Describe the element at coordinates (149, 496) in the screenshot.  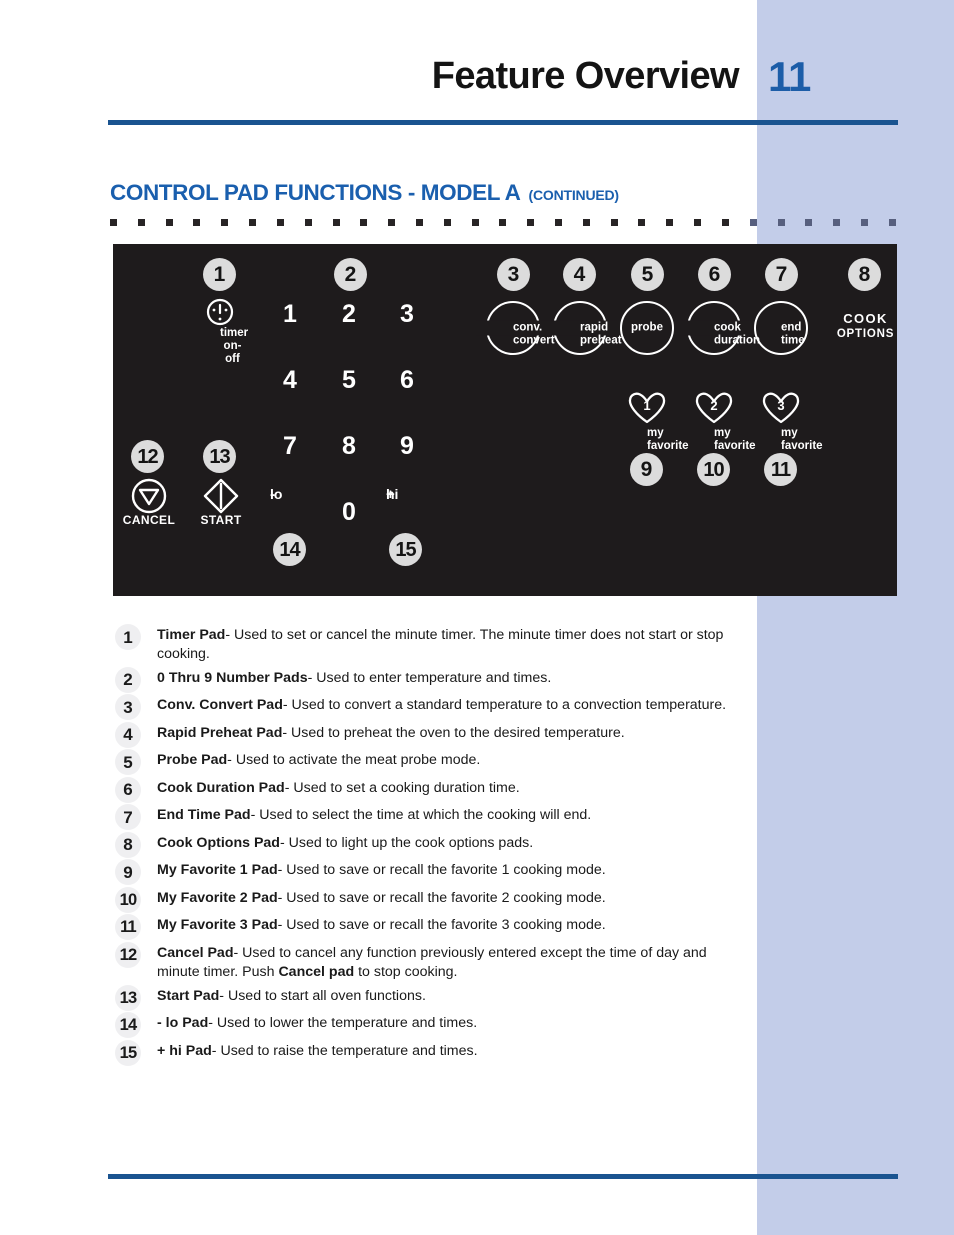
I see `cancel-icon` at that location.